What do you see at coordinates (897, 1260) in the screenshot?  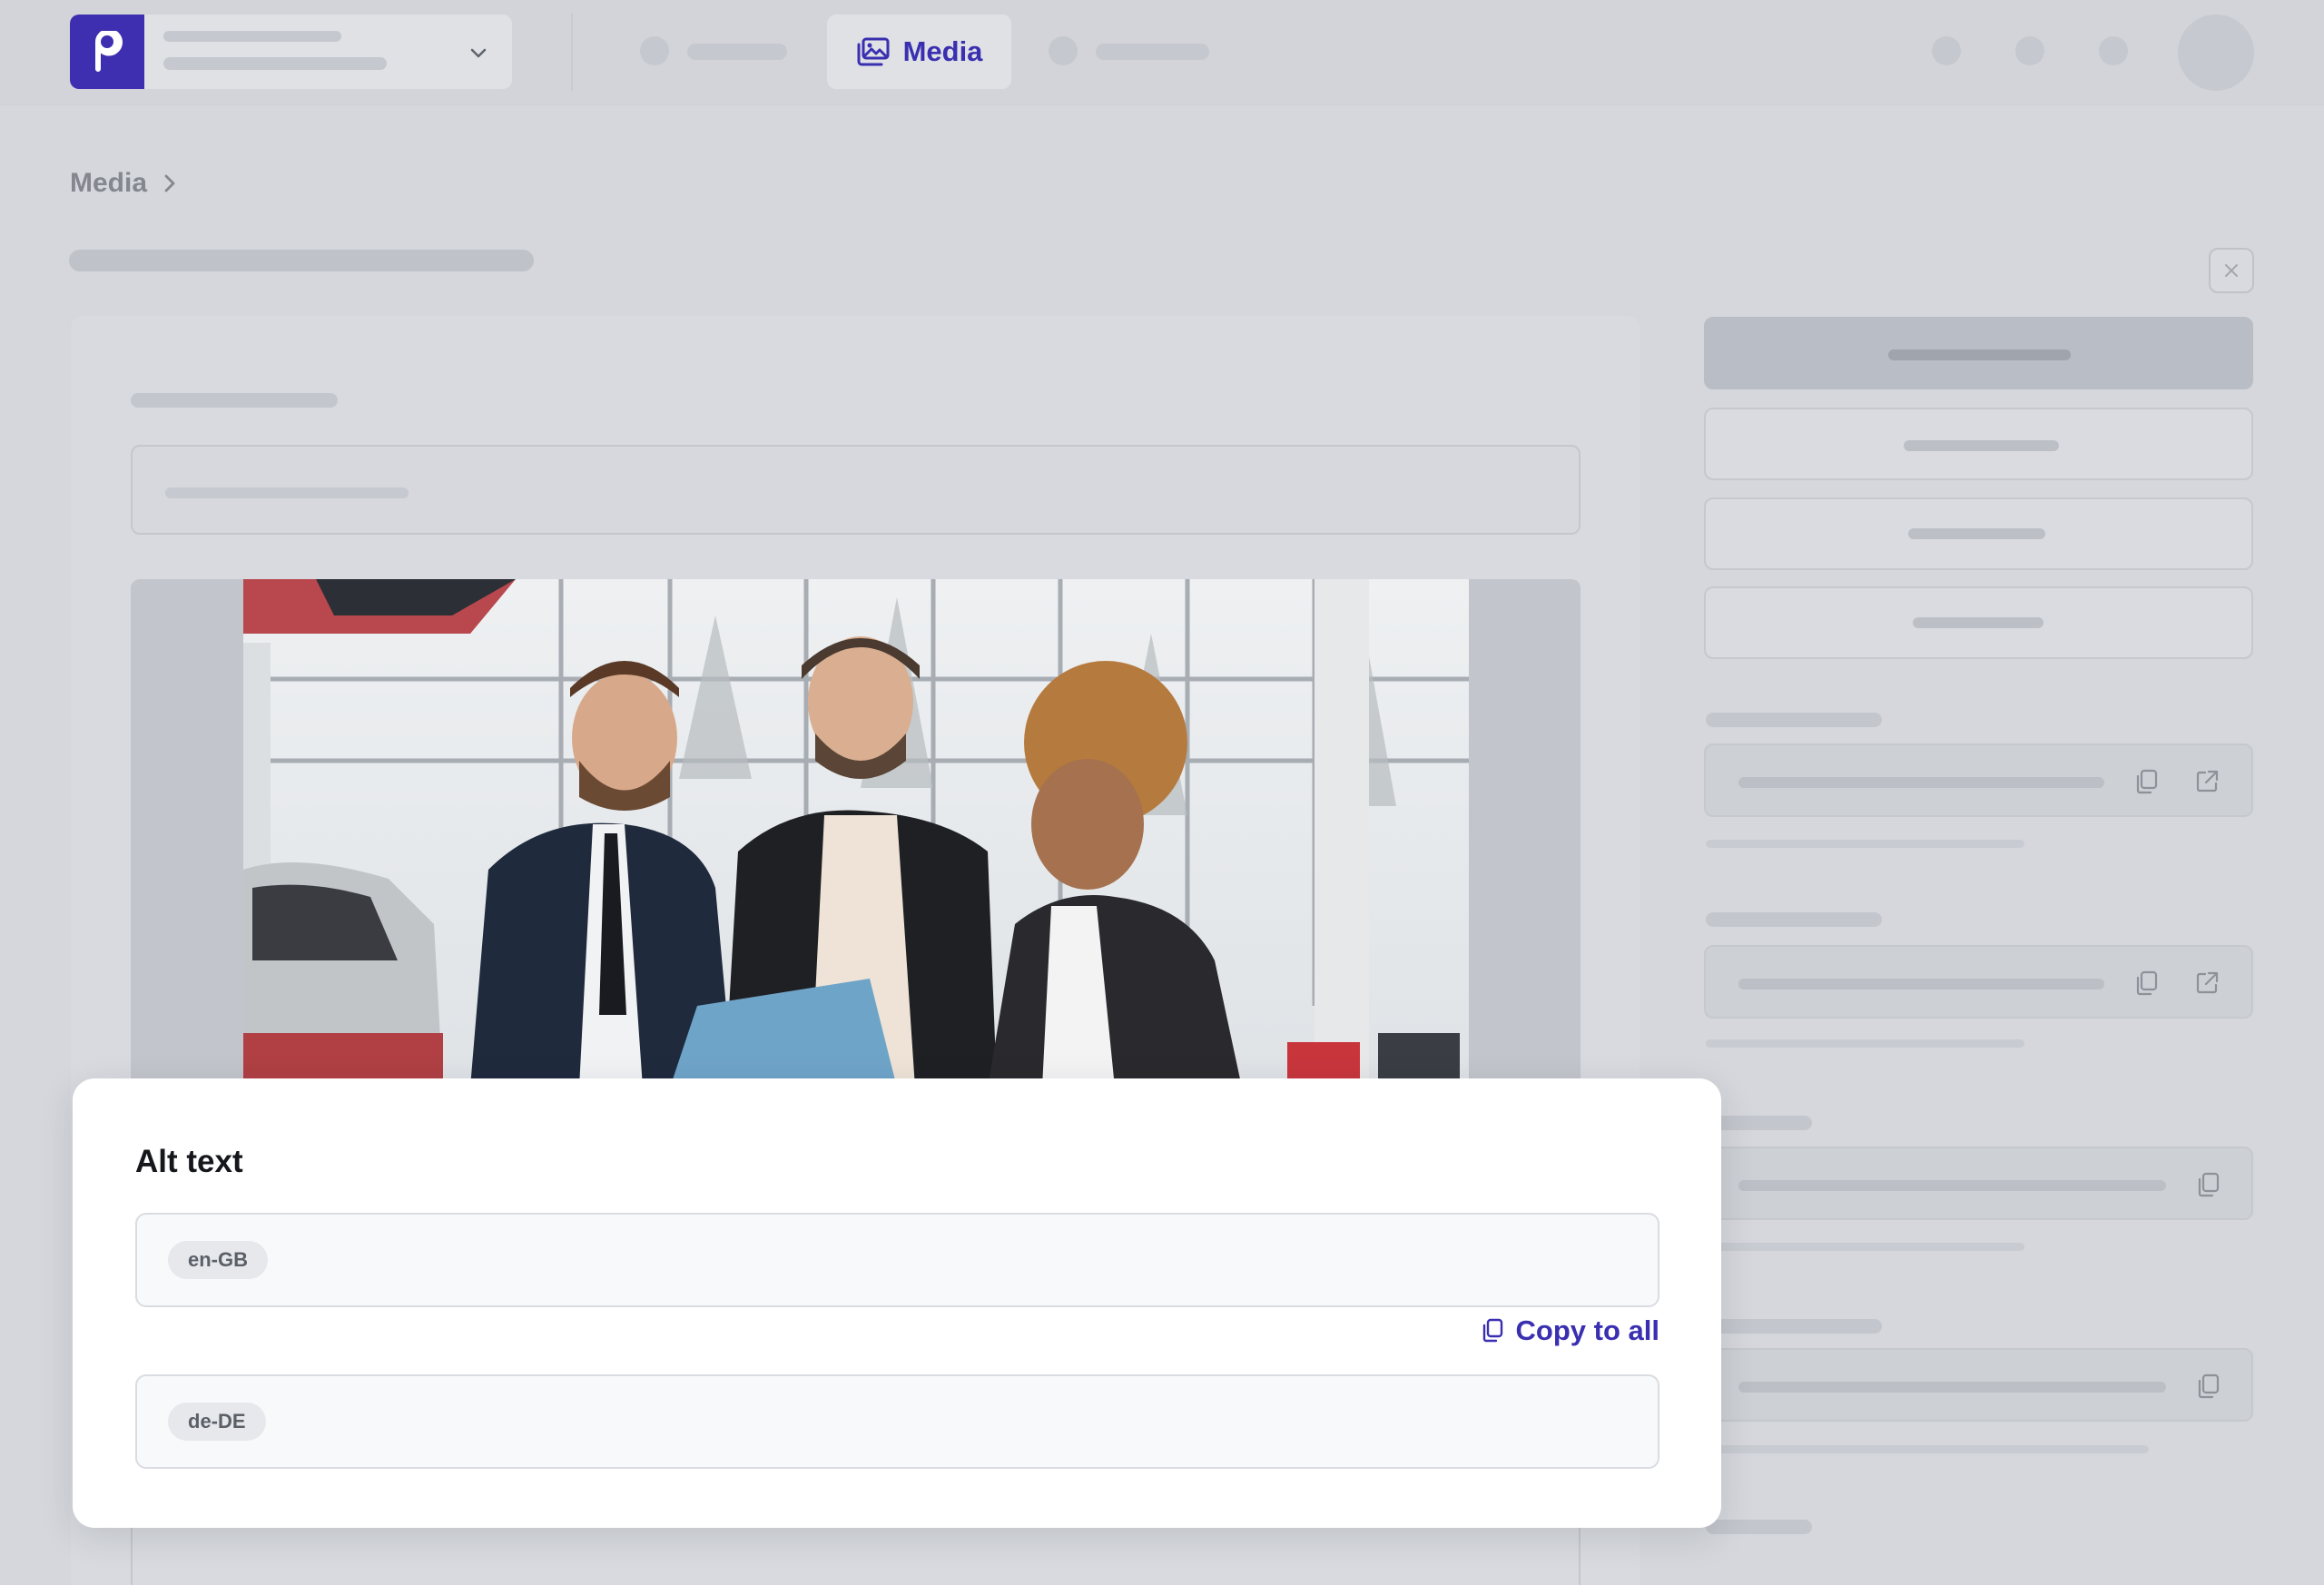 I see `alt-text-input-en-gb: en-GB` at bounding box center [897, 1260].